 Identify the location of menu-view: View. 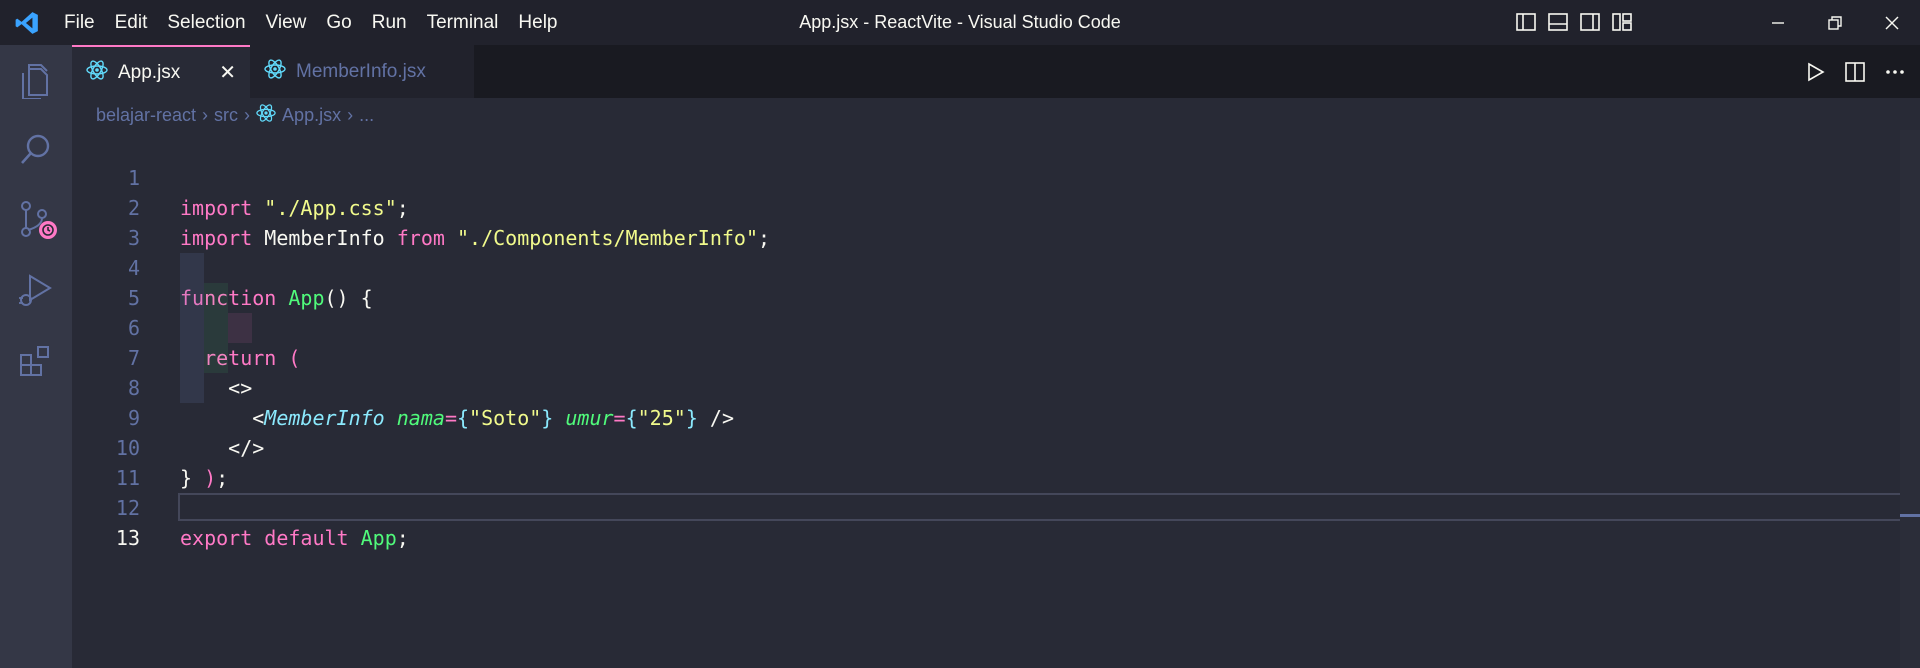
(286, 22).